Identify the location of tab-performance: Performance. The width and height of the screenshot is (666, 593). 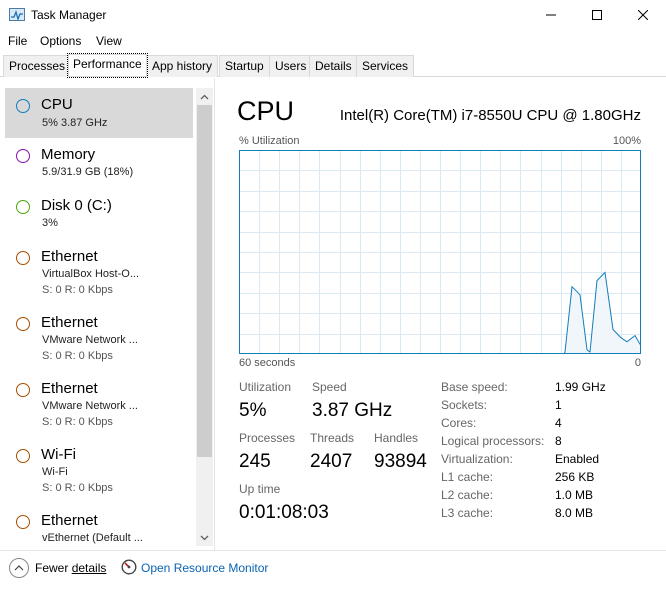
(107, 65).